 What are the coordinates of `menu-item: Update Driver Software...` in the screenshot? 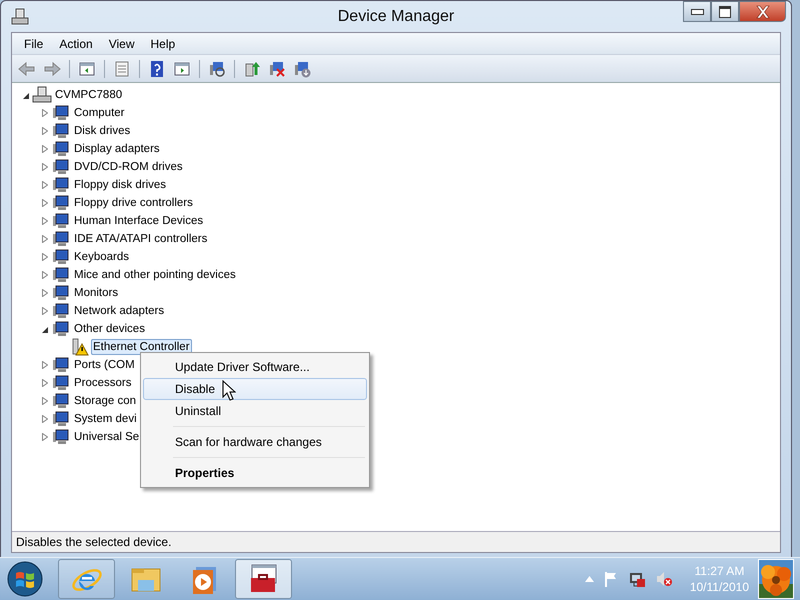 It's located at (255, 367).